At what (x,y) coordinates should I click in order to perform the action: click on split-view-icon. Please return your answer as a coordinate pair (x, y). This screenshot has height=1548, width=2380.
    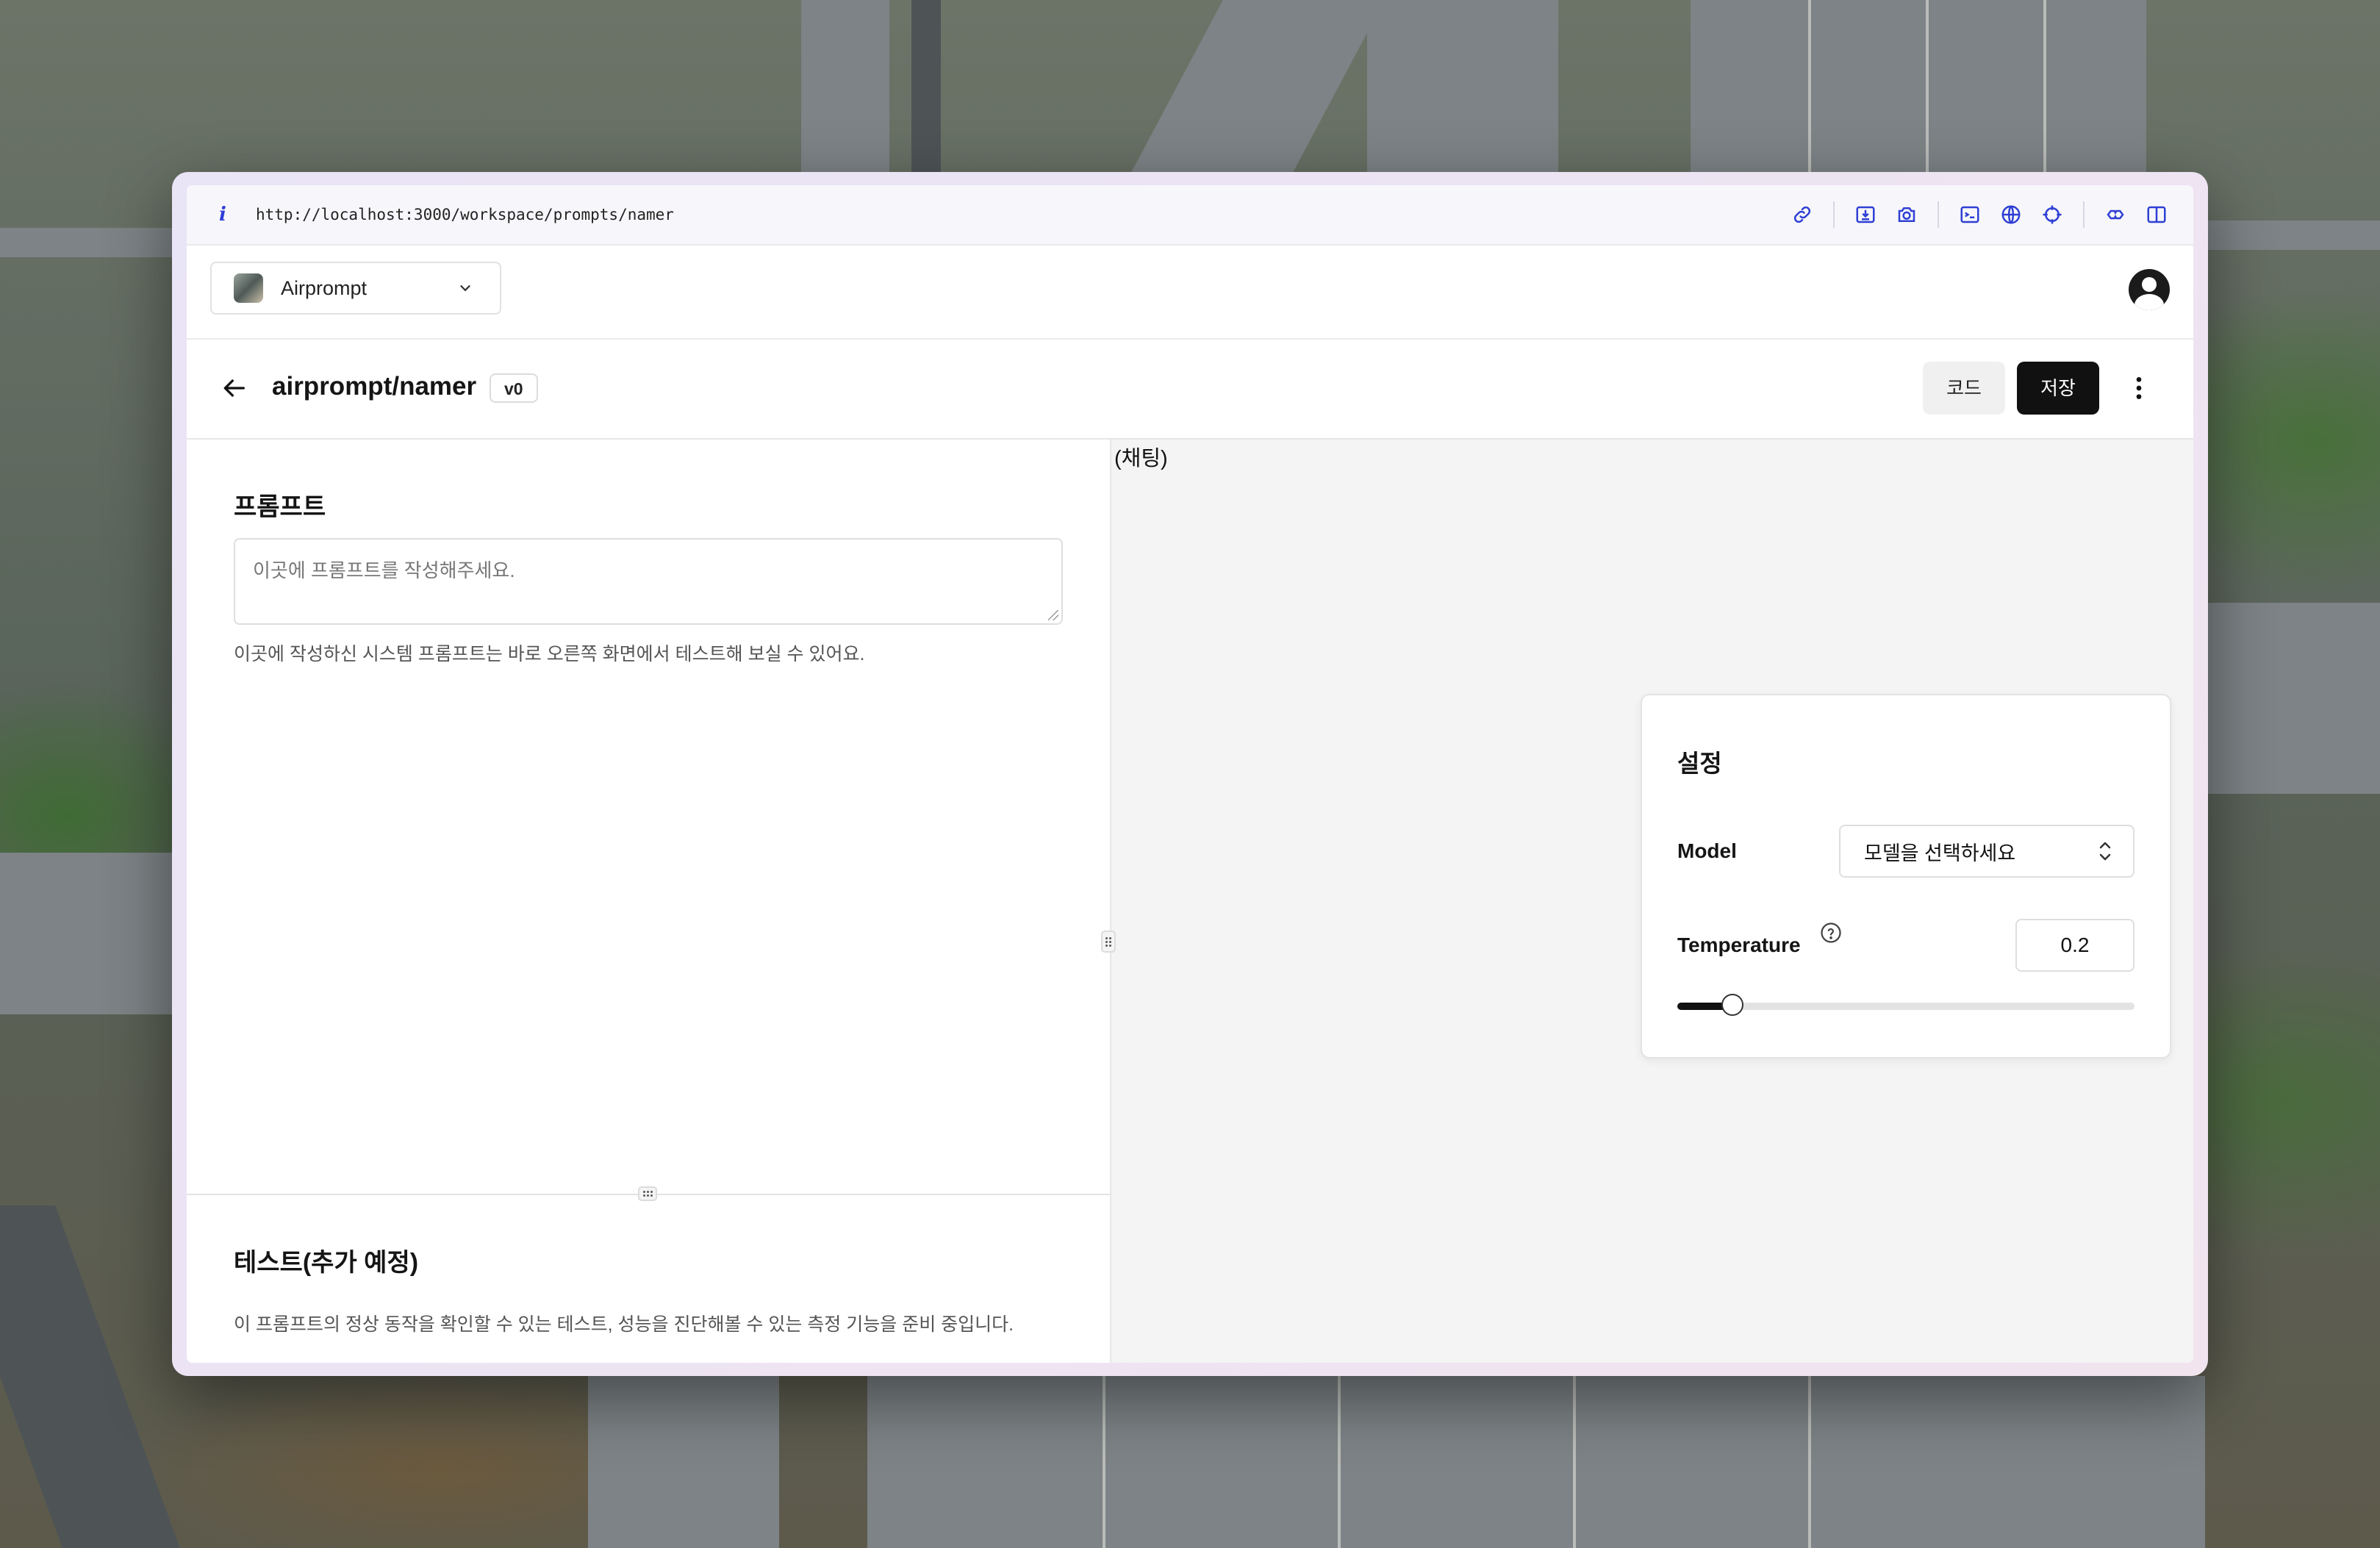
    Looking at the image, I should click on (2157, 214).